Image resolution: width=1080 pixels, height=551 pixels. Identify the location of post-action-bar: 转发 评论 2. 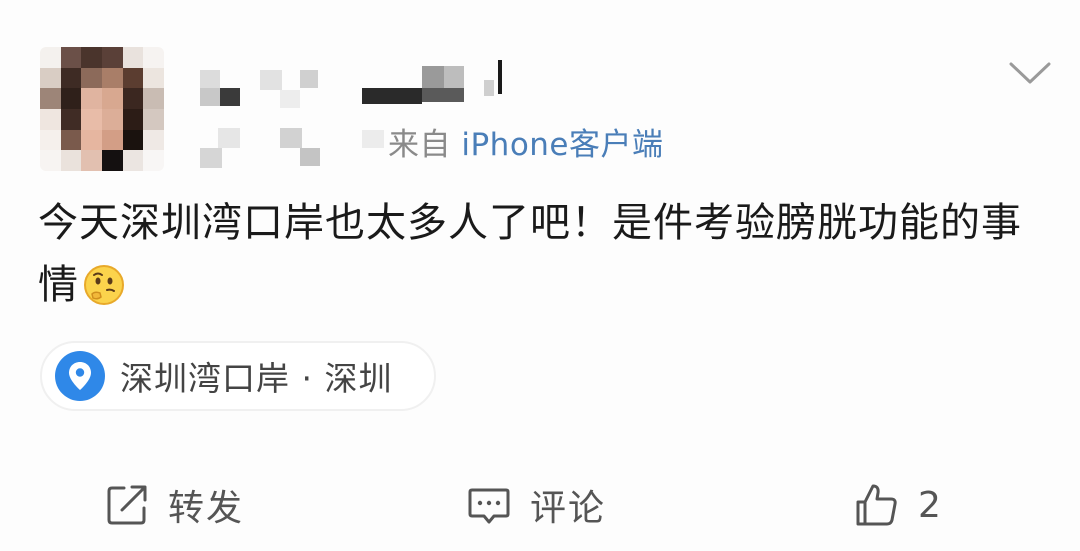
(540, 505).